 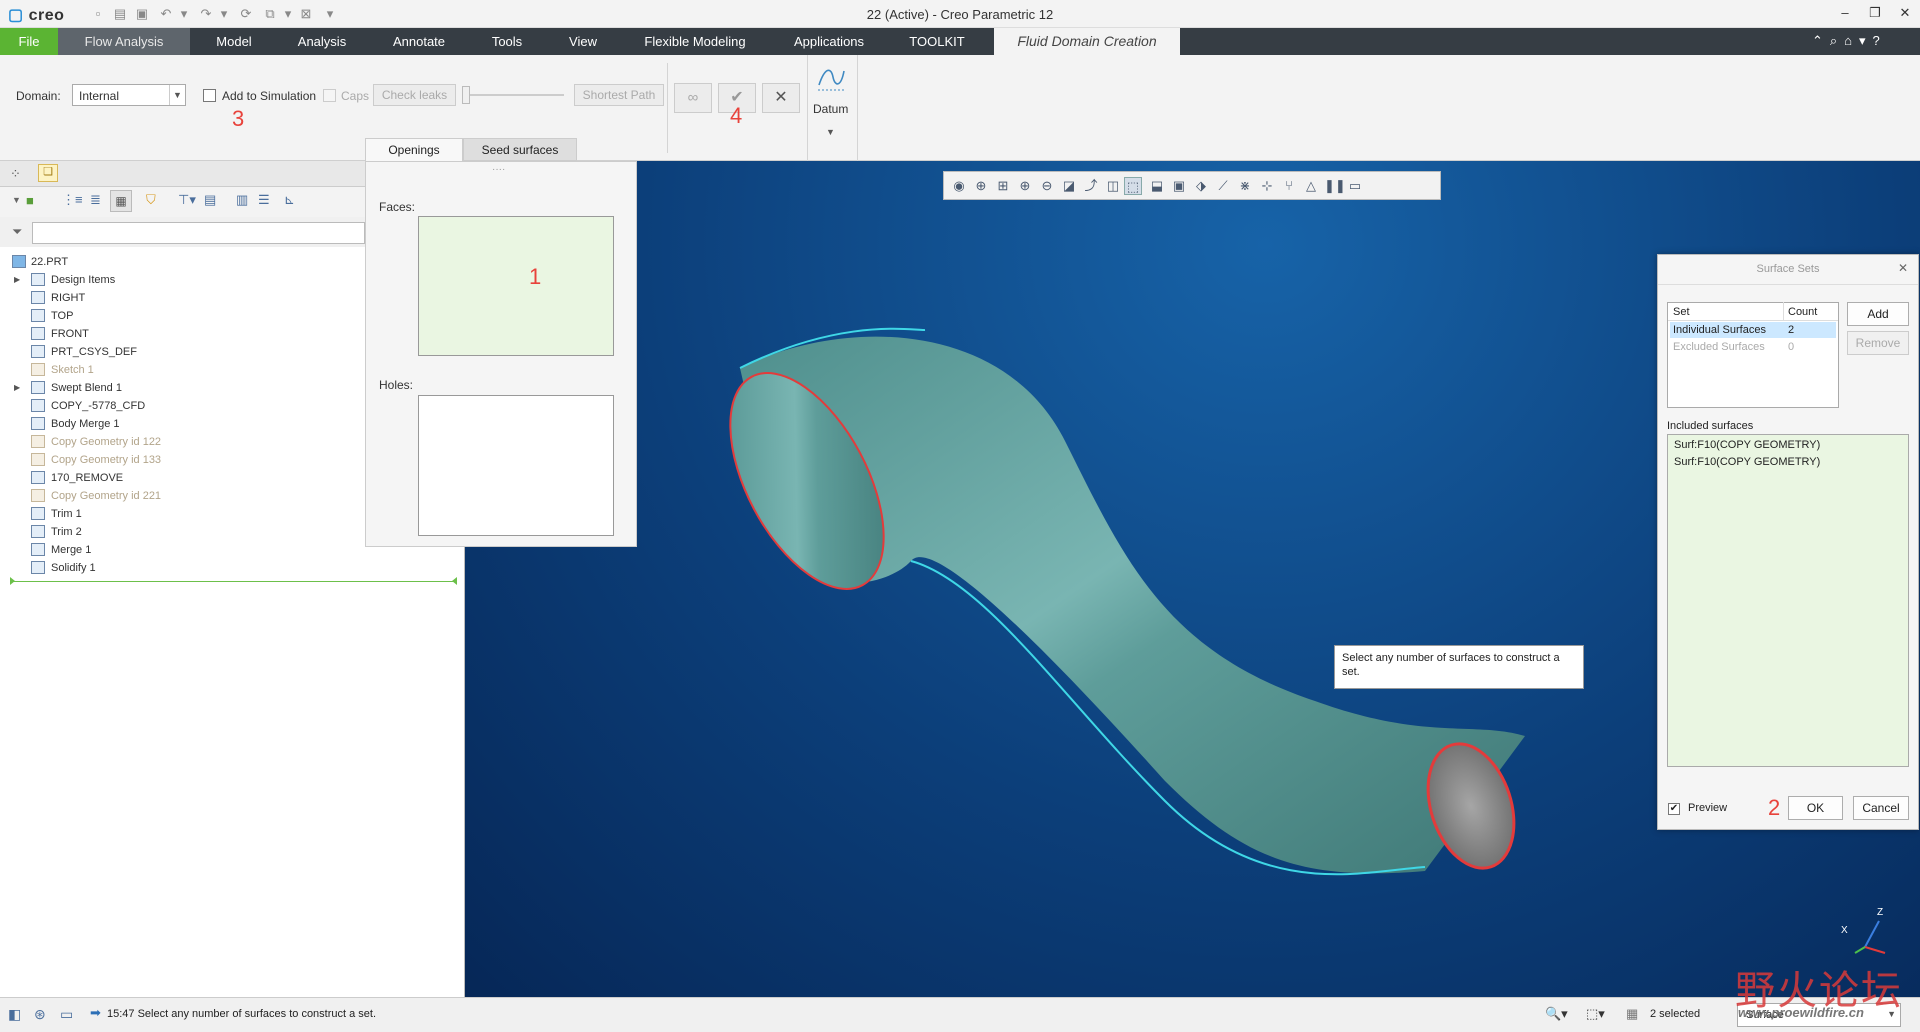 What do you see at coordinates (829, 41) in the screenshot?
I see `tab-applications: Applications` at bounding box center [829, 41].